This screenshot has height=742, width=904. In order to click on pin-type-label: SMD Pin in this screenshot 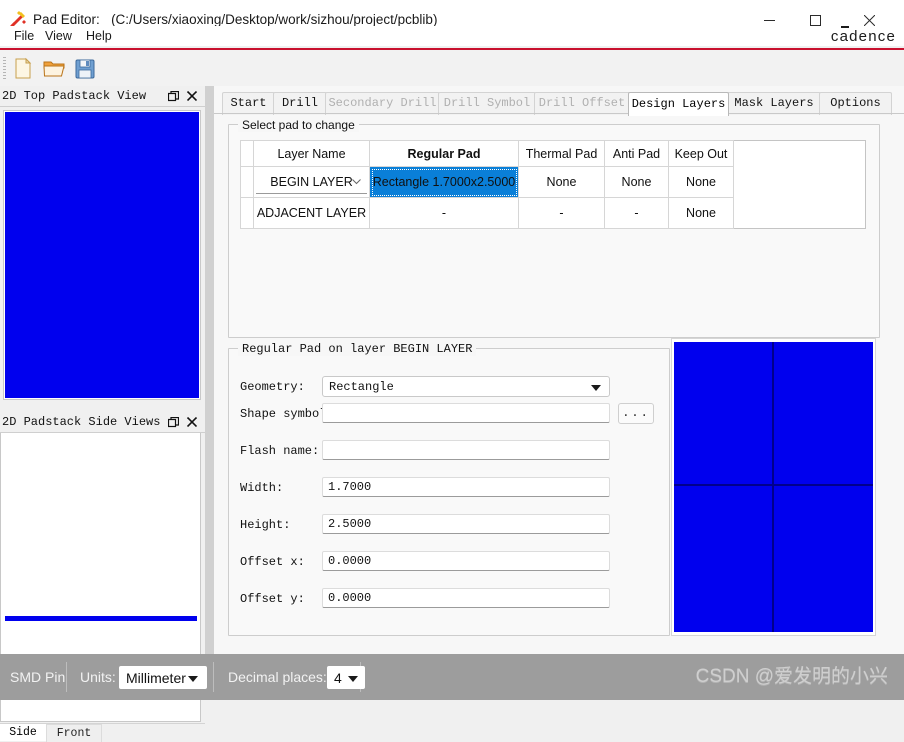, I will do `click(38, 677)`.